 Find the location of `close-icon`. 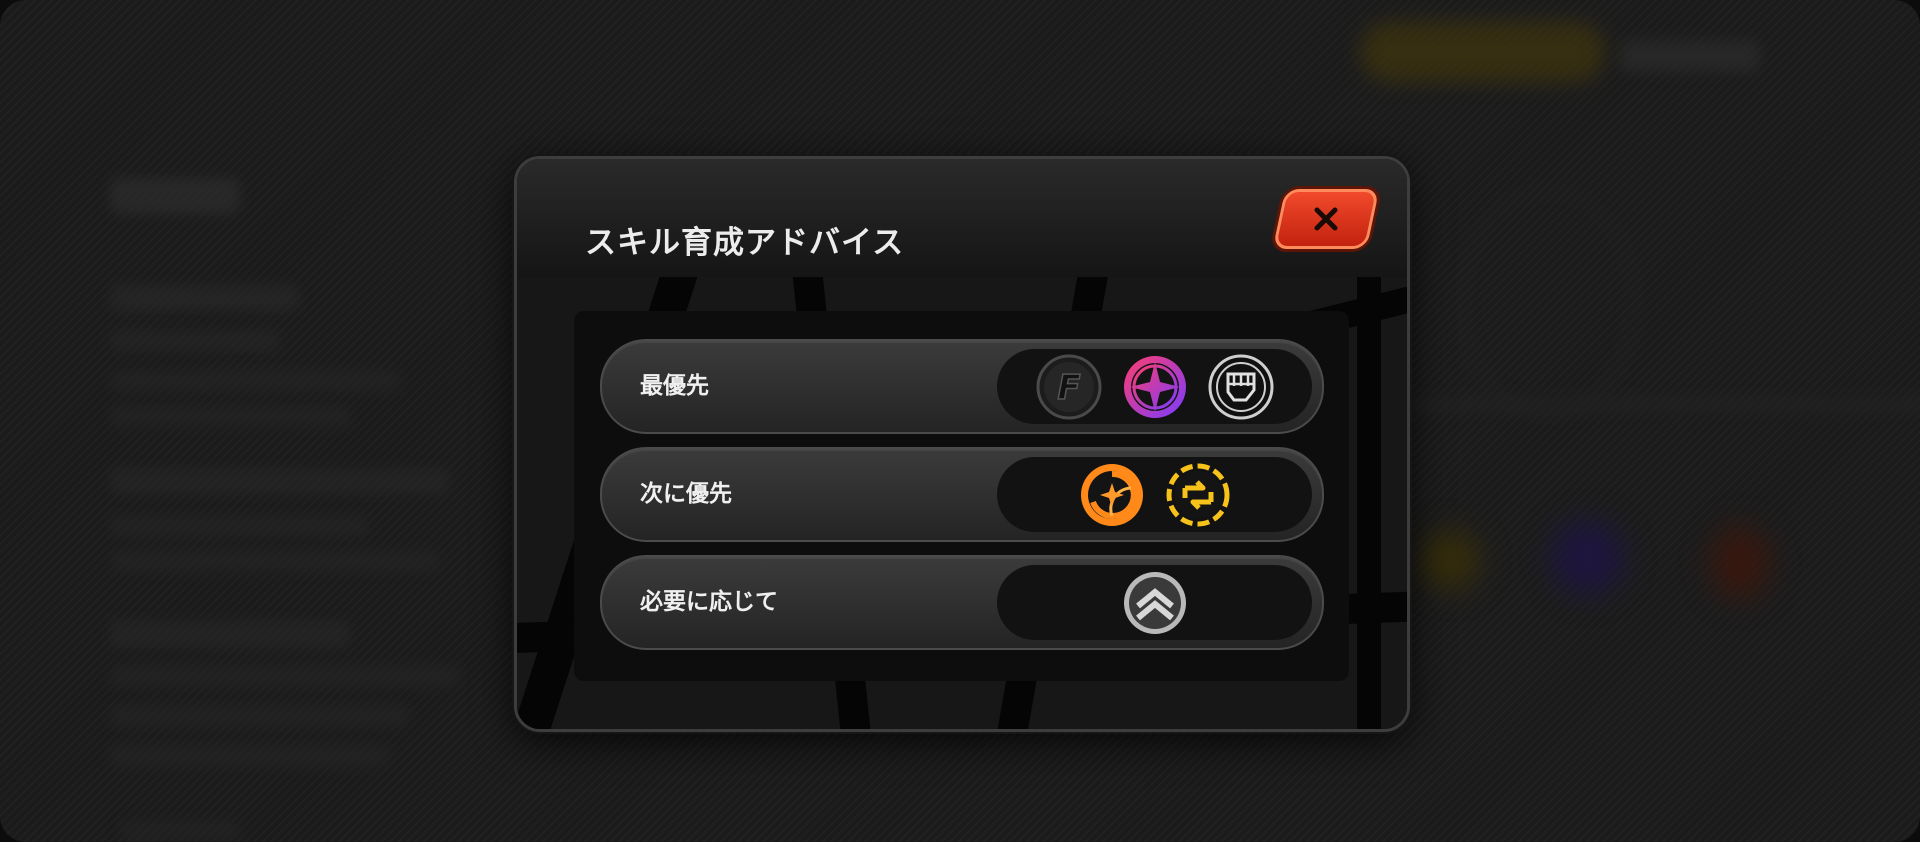

close-icon is located at coordinates (1326, 219).